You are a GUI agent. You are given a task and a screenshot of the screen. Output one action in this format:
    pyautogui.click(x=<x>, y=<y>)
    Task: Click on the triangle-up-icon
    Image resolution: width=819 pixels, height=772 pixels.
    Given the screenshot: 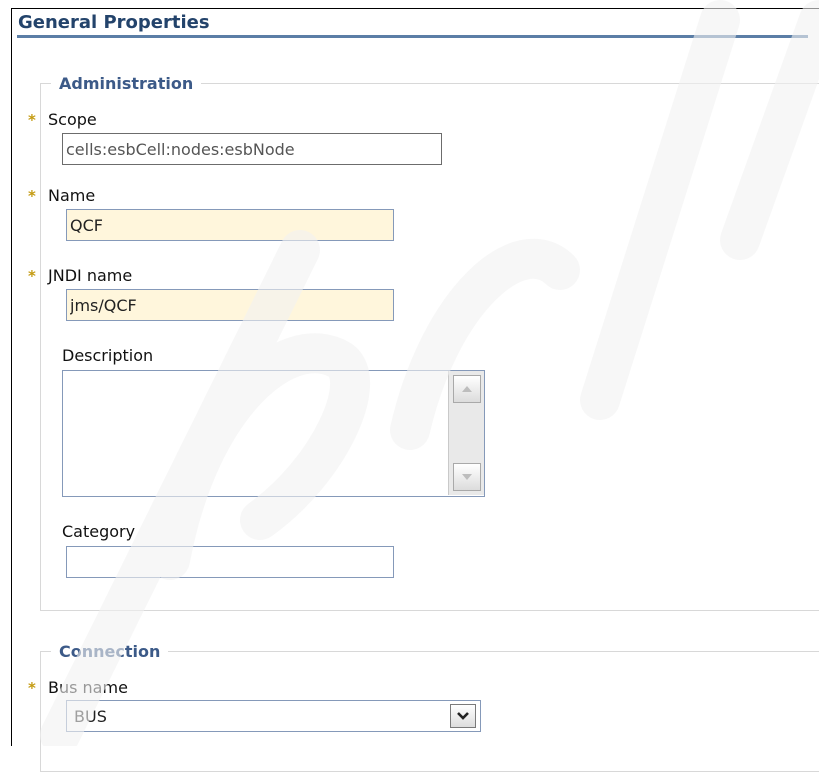 What is the action you would take?
    pyautogui.click(x=467, y=389)
    